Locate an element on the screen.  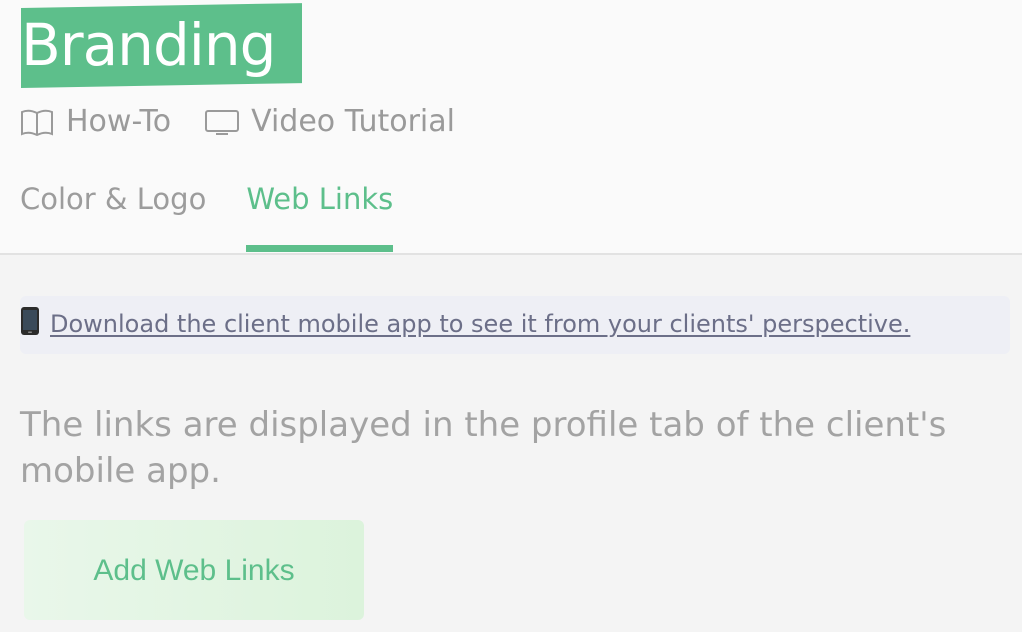
add-web-links-button: Add Web Links is located at coordinates (194, 570).